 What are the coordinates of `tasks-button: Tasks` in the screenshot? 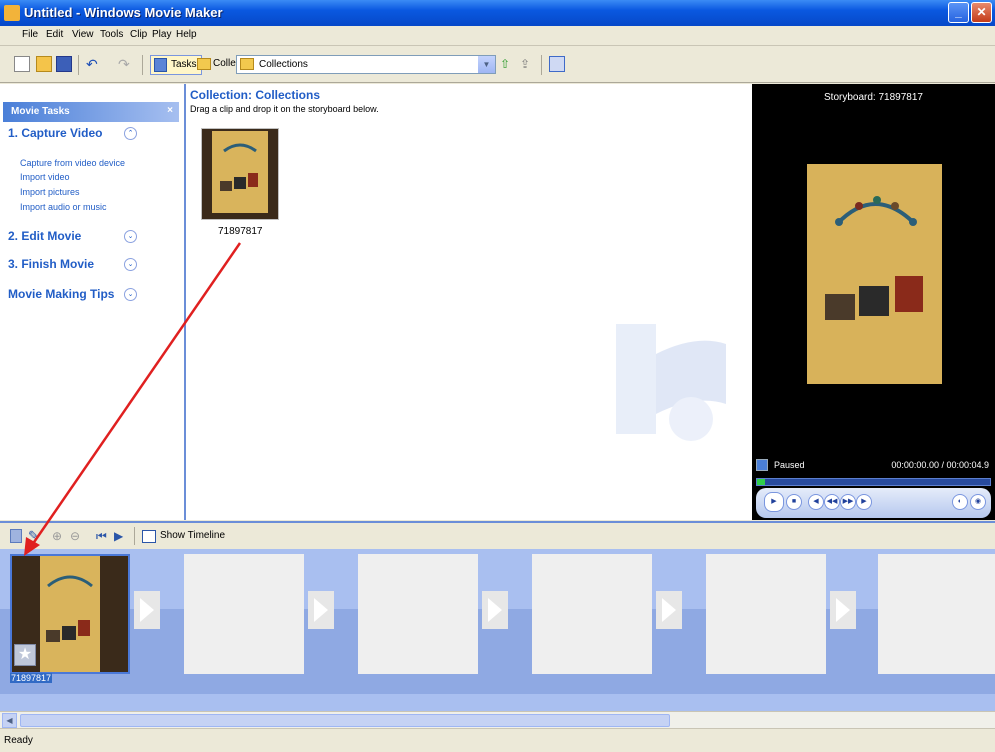 It's located at (176, 65).